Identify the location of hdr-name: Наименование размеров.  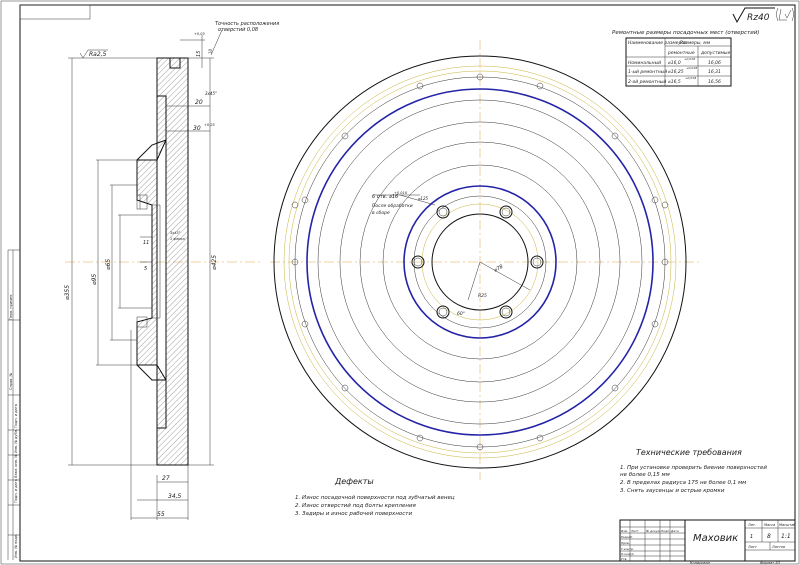
(657, 43).